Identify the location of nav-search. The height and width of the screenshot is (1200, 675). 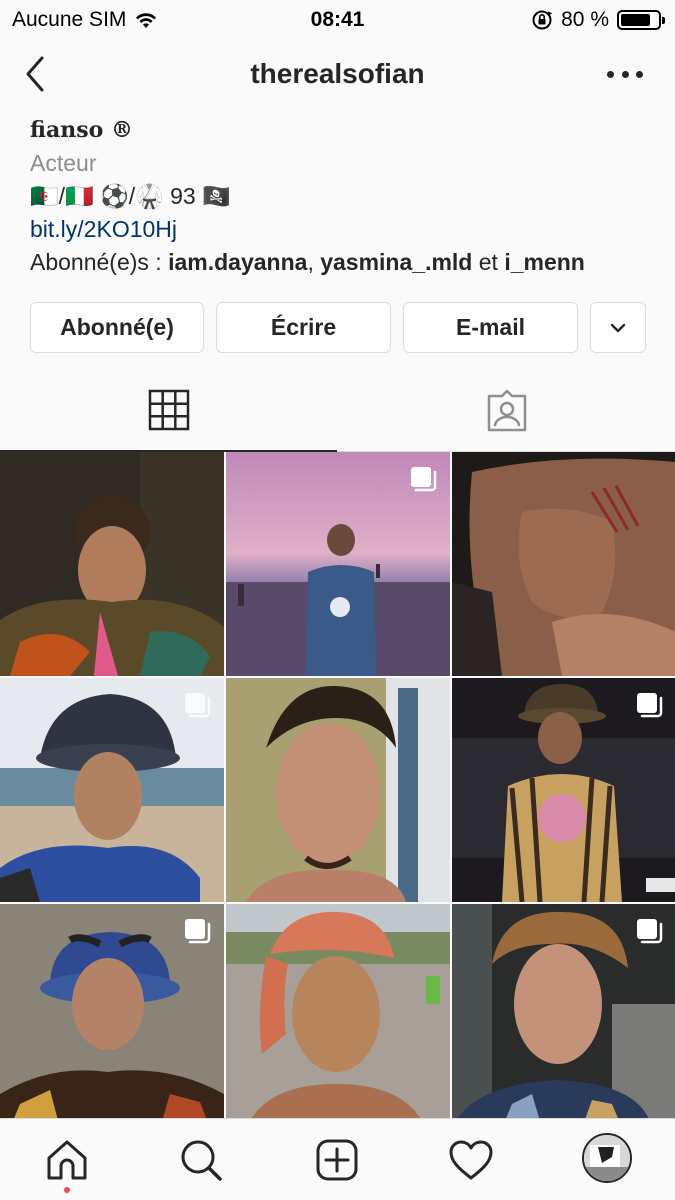
(201, 1160).